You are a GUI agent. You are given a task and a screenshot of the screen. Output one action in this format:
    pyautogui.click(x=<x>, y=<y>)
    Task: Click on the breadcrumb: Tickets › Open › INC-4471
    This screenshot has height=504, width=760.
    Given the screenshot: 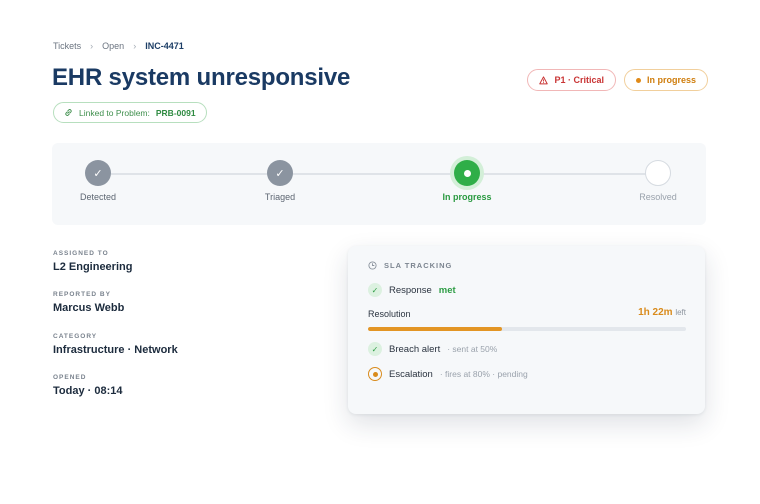 What is the action you would take?
    pyautogui.click(x=118, y=46)
    